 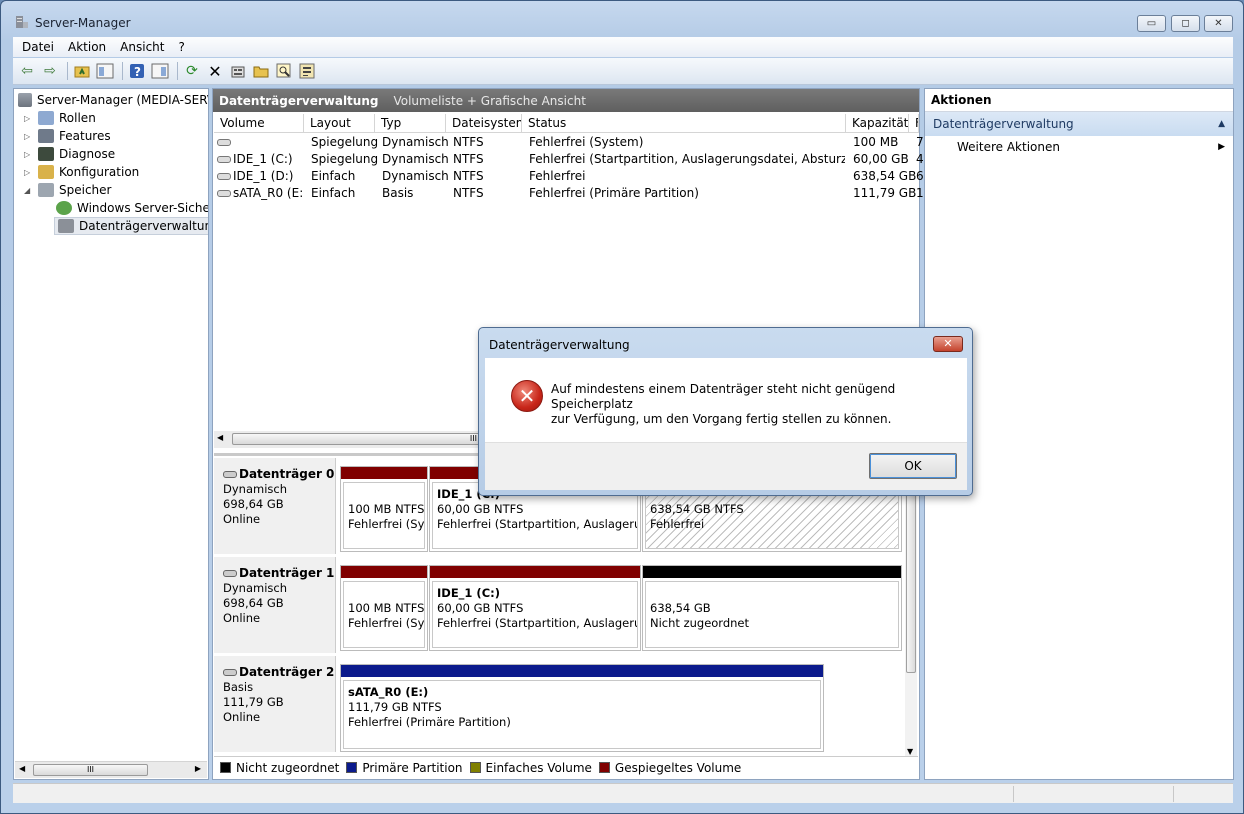 What do you see at coordinates (46, 154) in the screenshot?
I see `diagnose-icon` at bounding box center [46, 154].